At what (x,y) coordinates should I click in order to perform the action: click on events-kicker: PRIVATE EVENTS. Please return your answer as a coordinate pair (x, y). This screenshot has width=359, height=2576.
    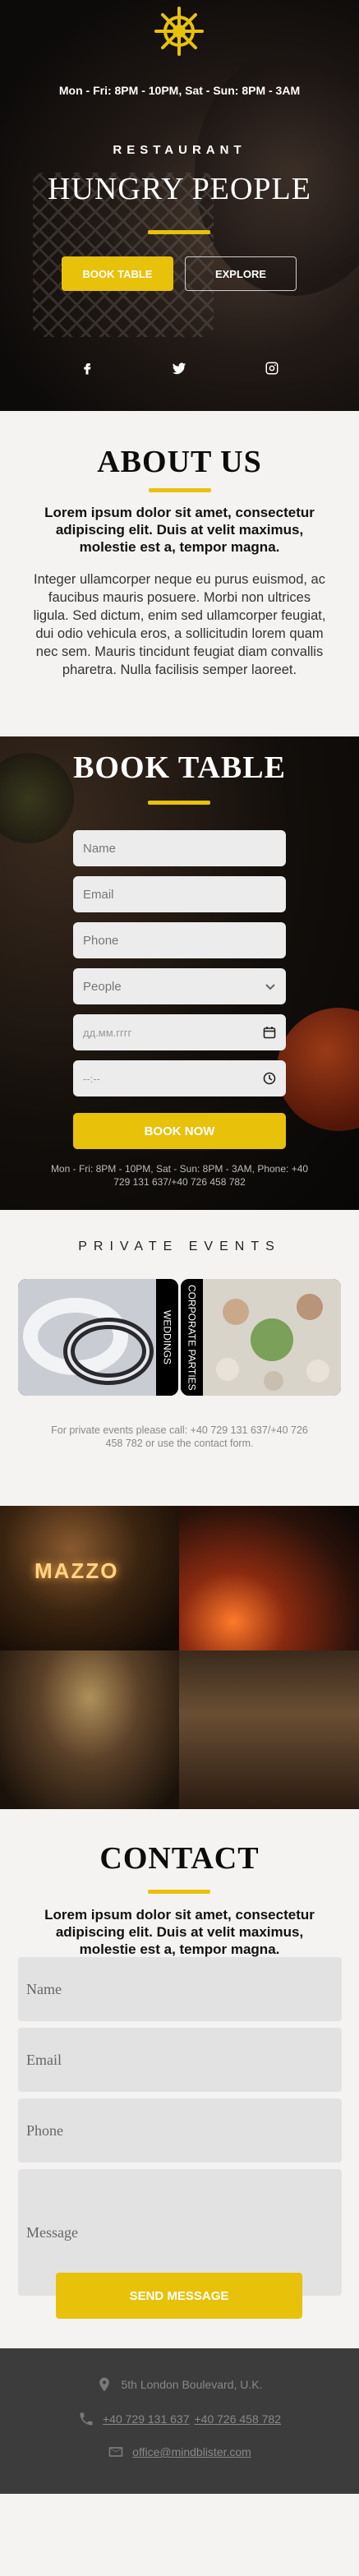
    Looking at the image, I should click on (179, 1247).